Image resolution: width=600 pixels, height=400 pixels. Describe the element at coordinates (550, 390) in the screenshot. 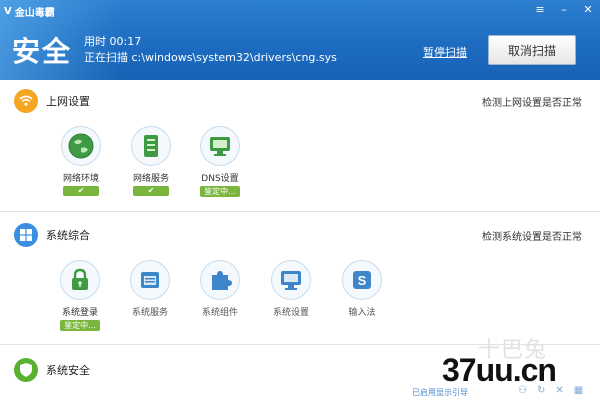

I see `footer-icons: ⚇ ↻ ✕ ▦` at that location.